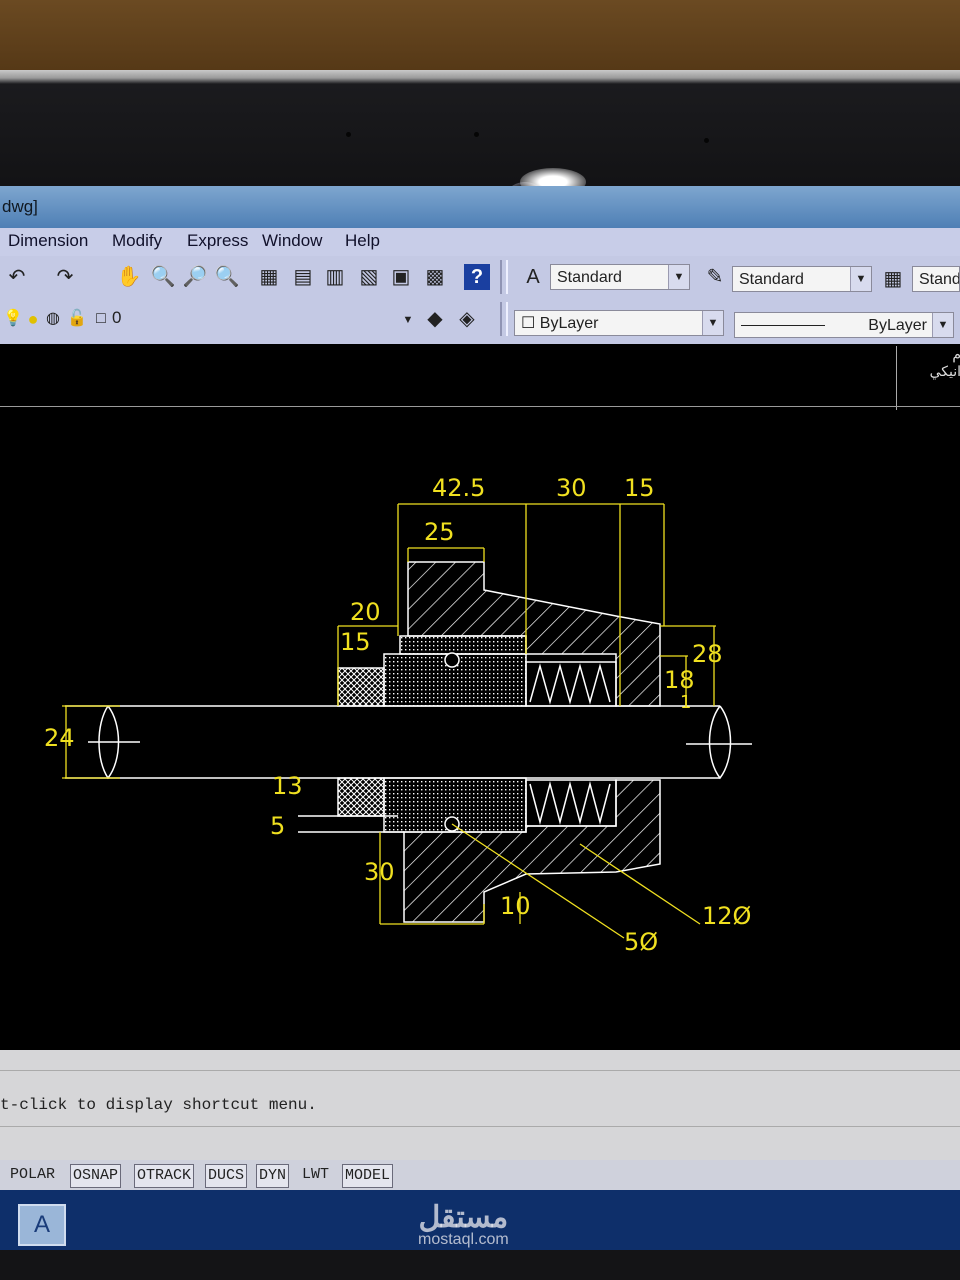 The width and height of the screenshot is (960, 1280). Describe the element at coordinates (129, 277) in the screenshot. I see `pan-icon: ✋` at that location.